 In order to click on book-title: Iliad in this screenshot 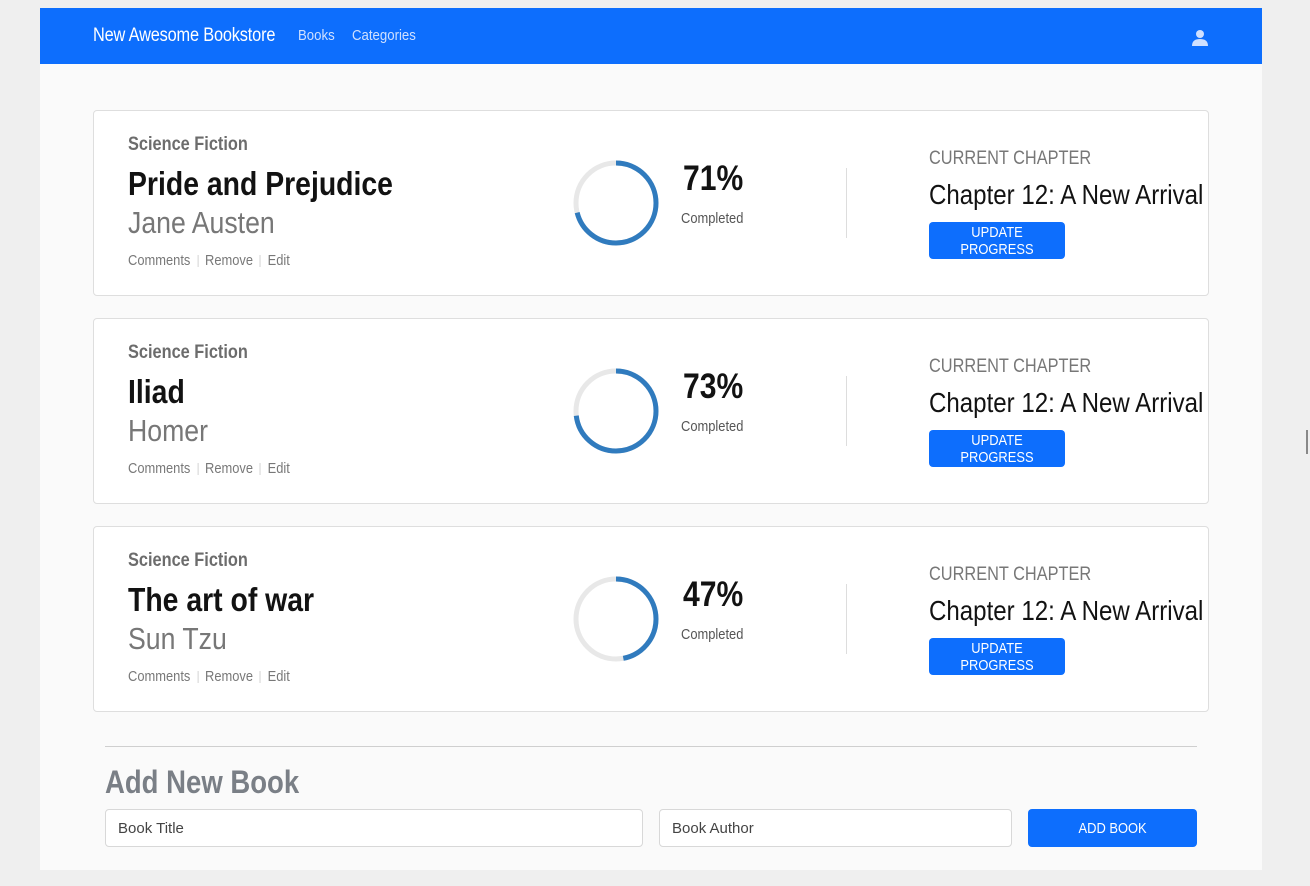, I will do `click(156, 391)`.